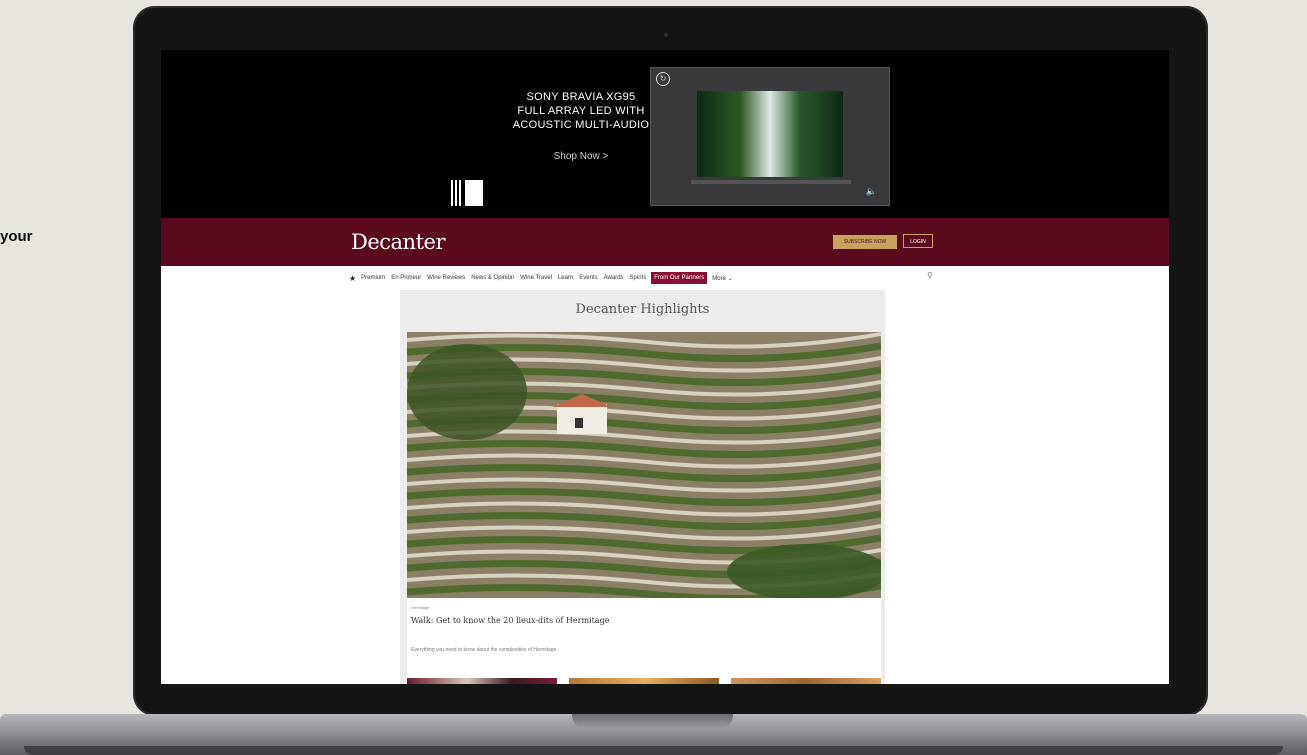 Image resolution: width=1307 pixels, height=755 pixels. I want to click on laptop-notch, so click(652, 721).